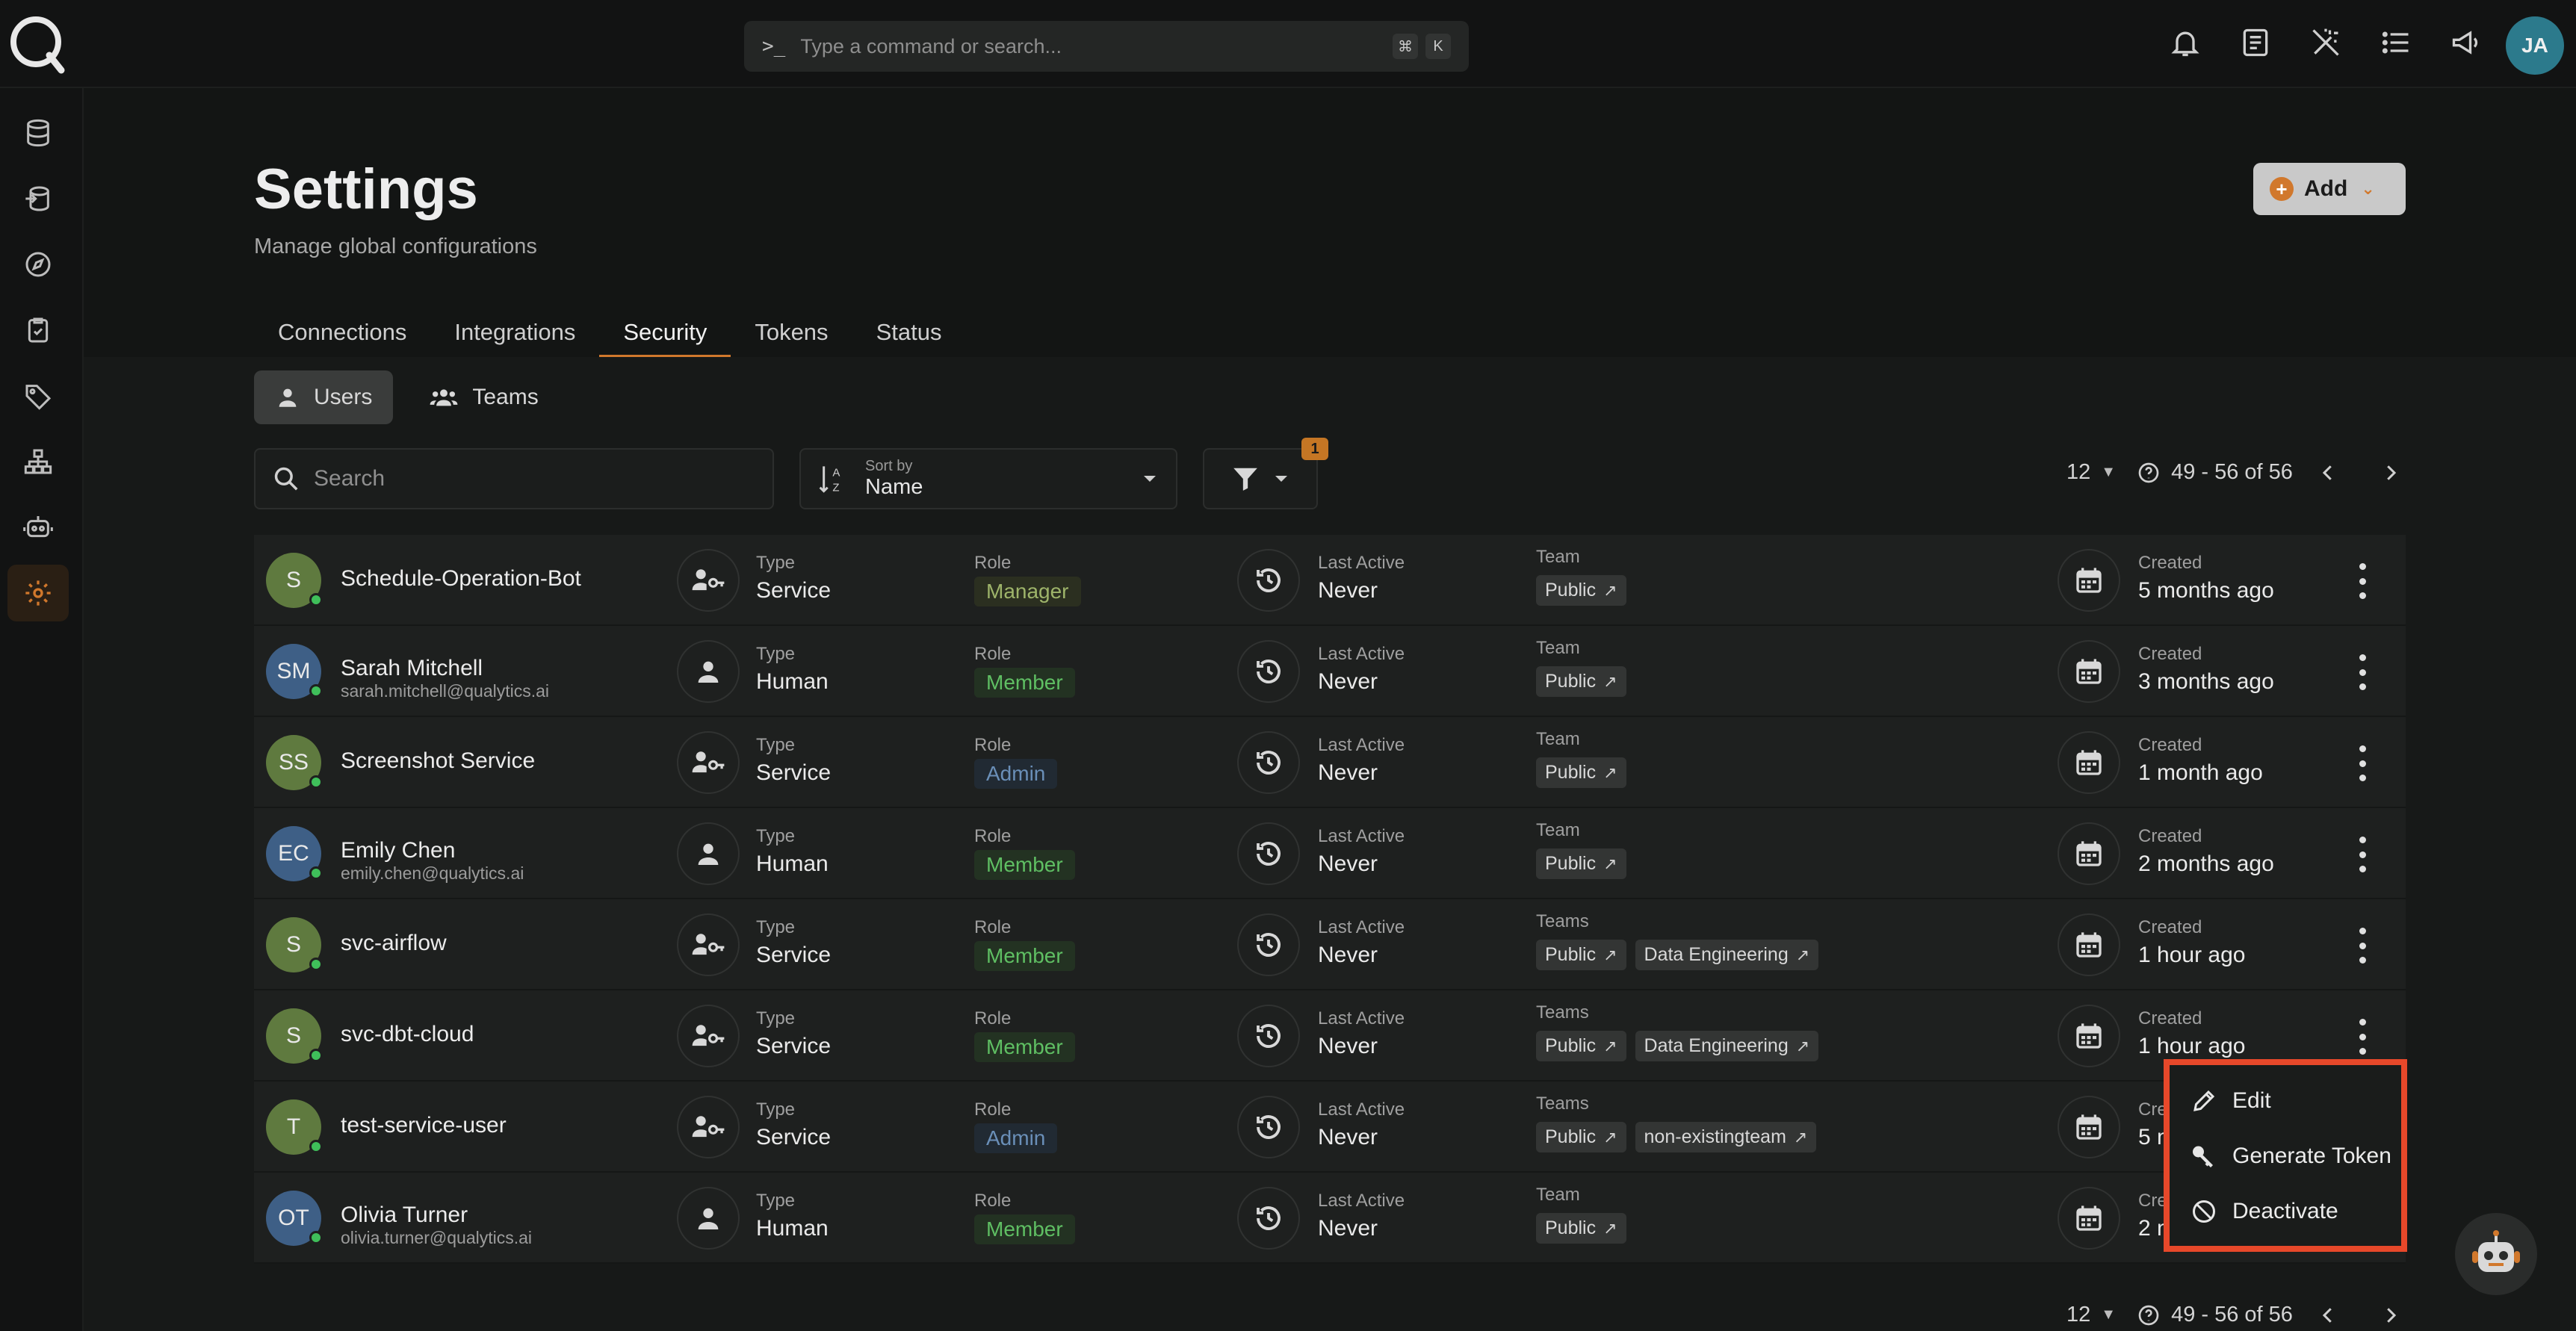 This screenshot has height=1331, width=2576. I want to click on sidebar-enrichment-icon, so click(38, 198).